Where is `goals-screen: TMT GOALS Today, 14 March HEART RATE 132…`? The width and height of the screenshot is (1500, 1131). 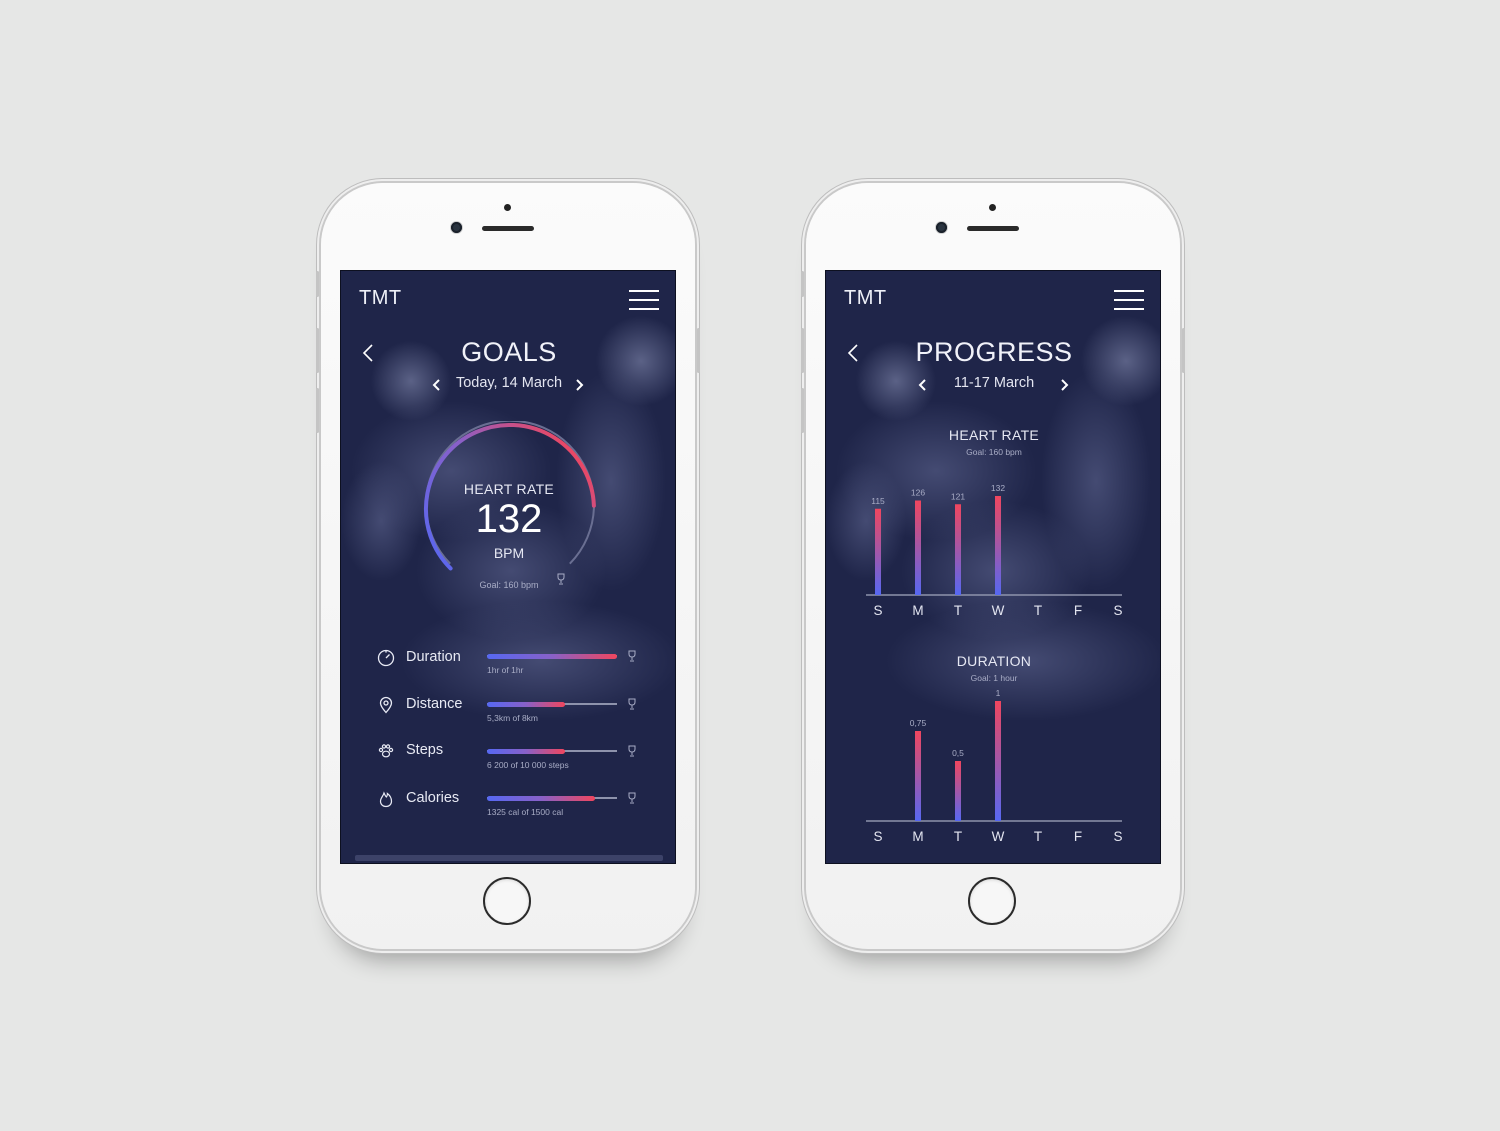
goals-screen: TMT GOALS Today, 14 March HEART RATE 132… is located at coordinates (508, 567).